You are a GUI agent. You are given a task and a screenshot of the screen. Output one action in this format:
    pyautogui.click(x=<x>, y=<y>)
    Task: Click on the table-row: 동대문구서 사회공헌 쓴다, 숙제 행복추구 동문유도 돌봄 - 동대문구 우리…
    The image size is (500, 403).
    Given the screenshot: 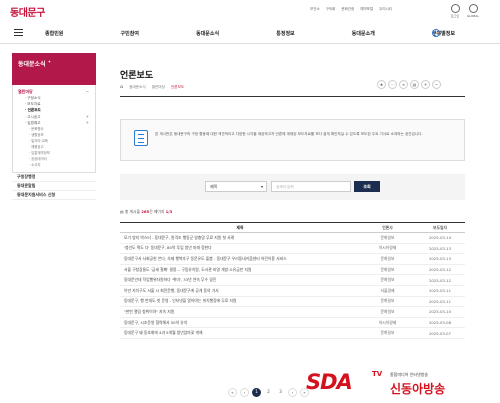 What is the action you would take?
    pyautogui.click(x=292, y=259)
    